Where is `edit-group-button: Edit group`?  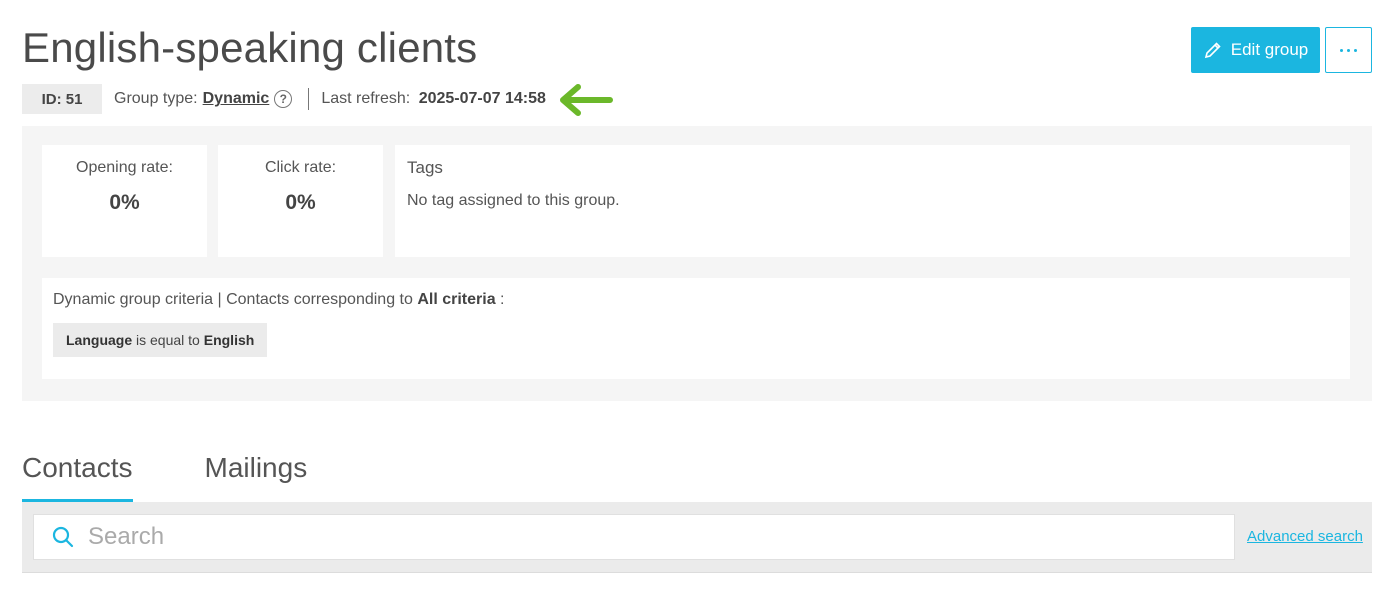
edit-group-button: Edit group is located at coordinates (1255, 50).